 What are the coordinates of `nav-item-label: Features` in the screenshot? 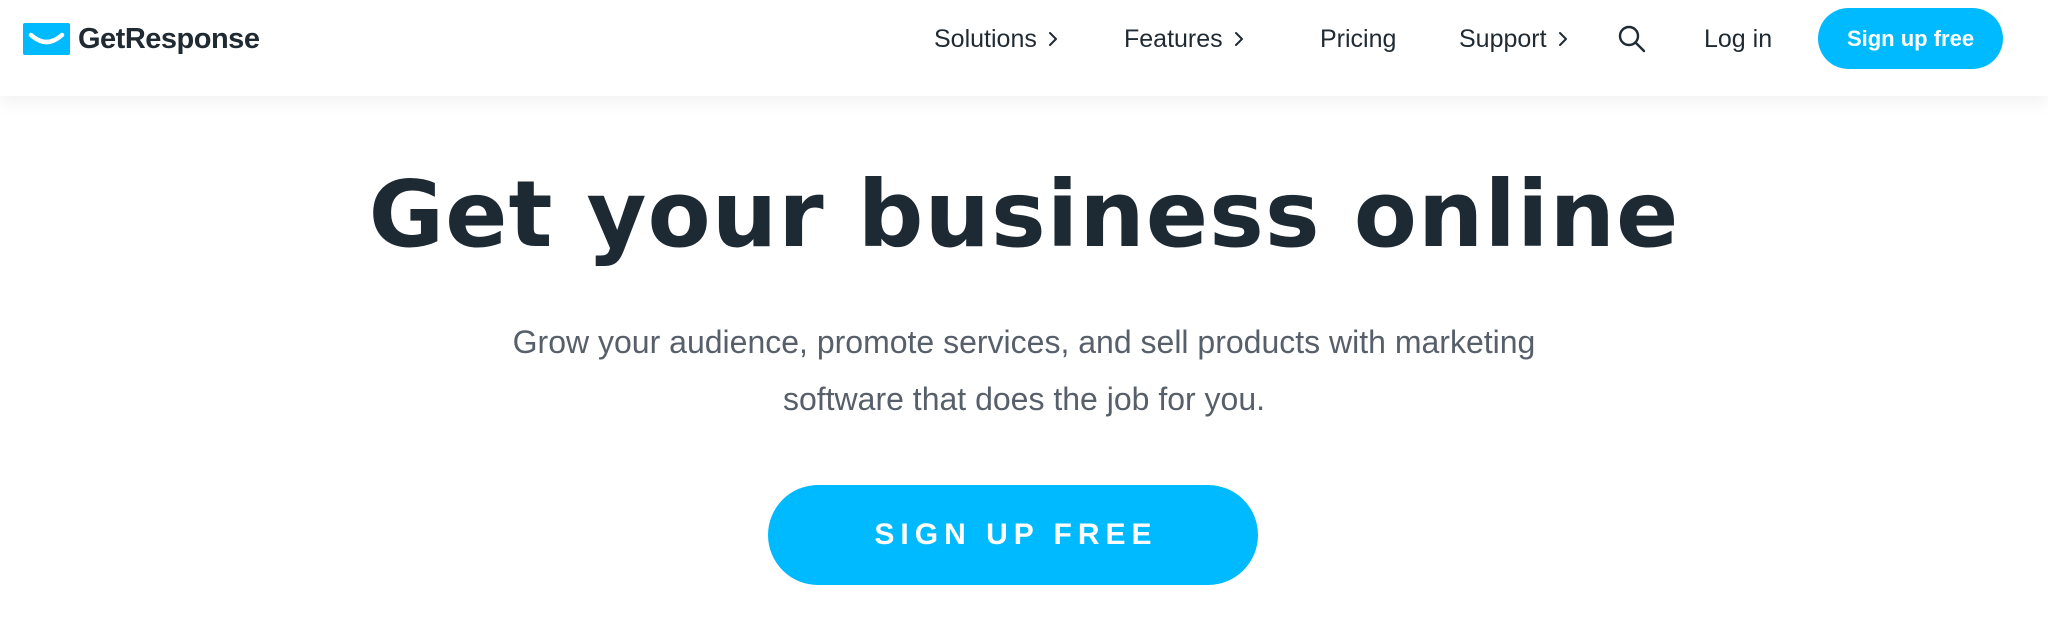 It's located at (1173, 38).